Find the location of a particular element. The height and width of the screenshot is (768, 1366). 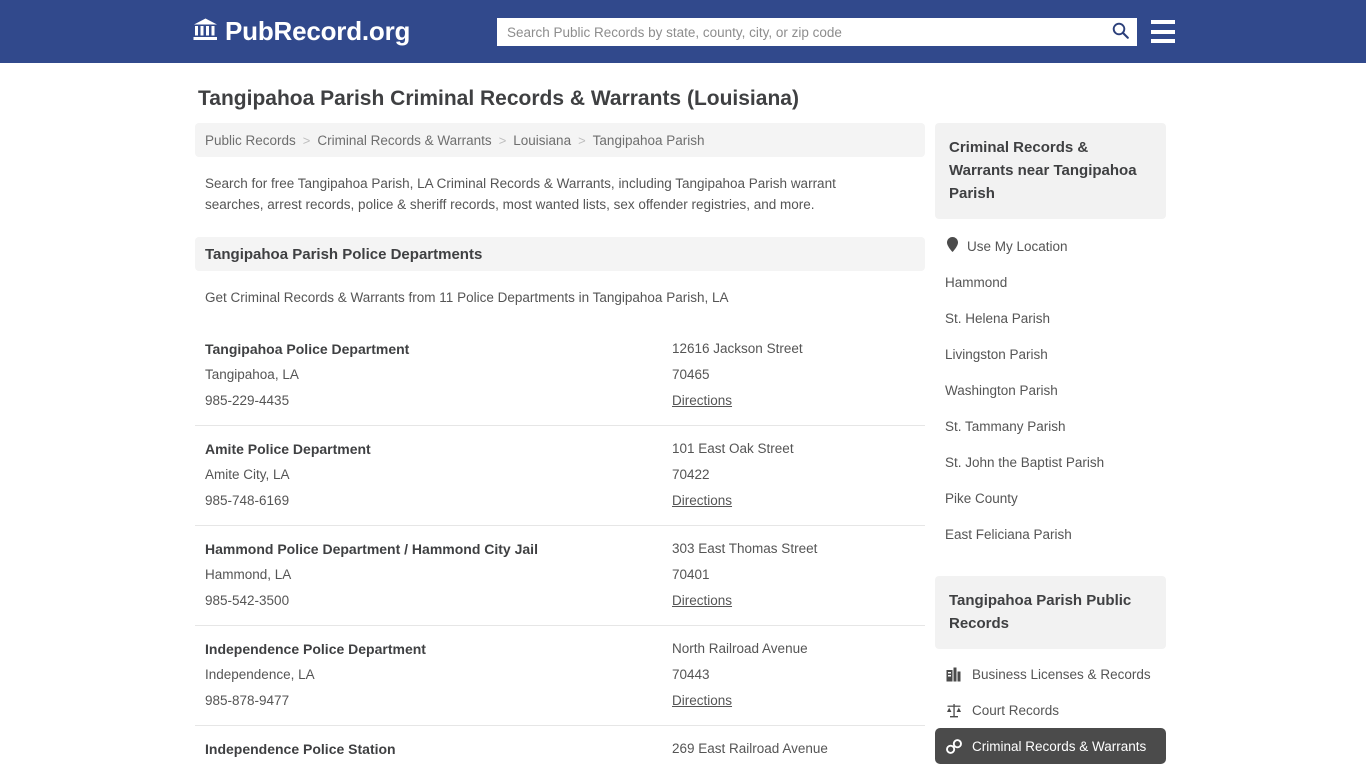

search-bar is located at coordinates (817, 32).